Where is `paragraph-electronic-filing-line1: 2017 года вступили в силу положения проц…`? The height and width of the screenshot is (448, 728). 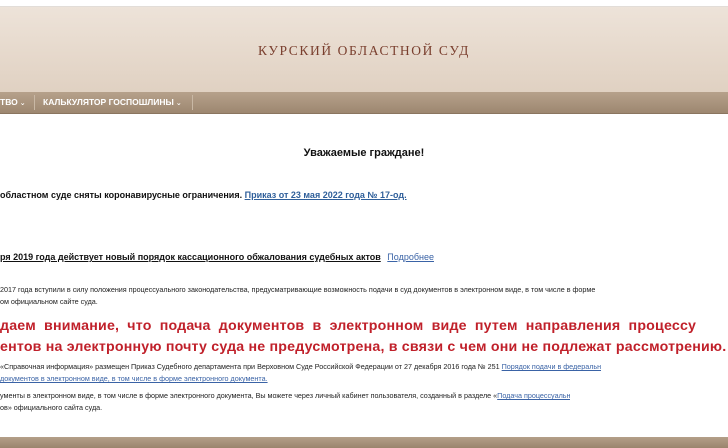
paragraph-electronic-filing-line1: 2017 года вступили в силу положения проц… is located at coordinates (298, 289).